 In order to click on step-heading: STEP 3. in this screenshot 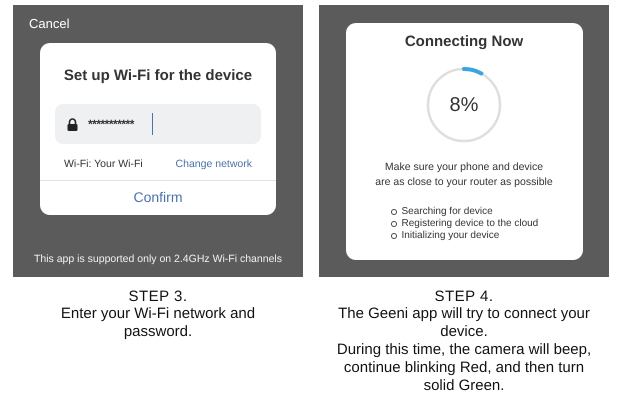, I will do `click(158, 296)`.